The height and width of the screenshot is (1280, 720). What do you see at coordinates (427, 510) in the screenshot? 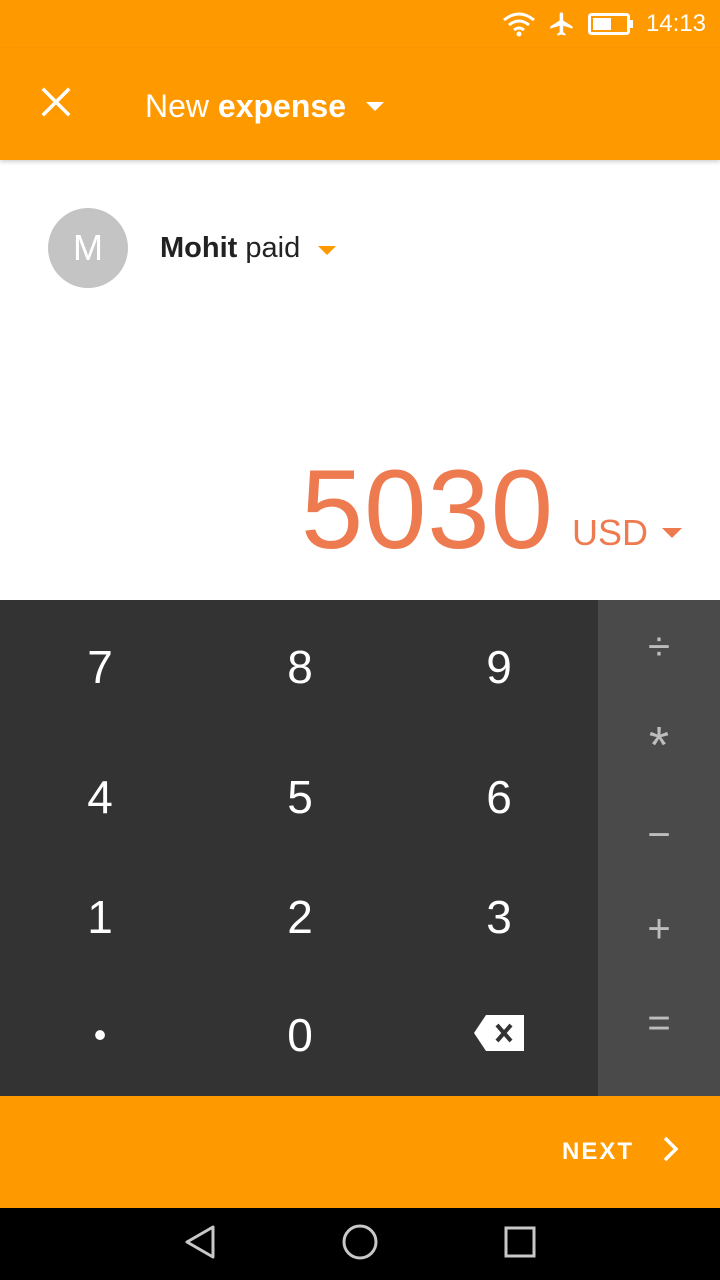
I see `amount-display: 5030` at bounding box center [427, 510].